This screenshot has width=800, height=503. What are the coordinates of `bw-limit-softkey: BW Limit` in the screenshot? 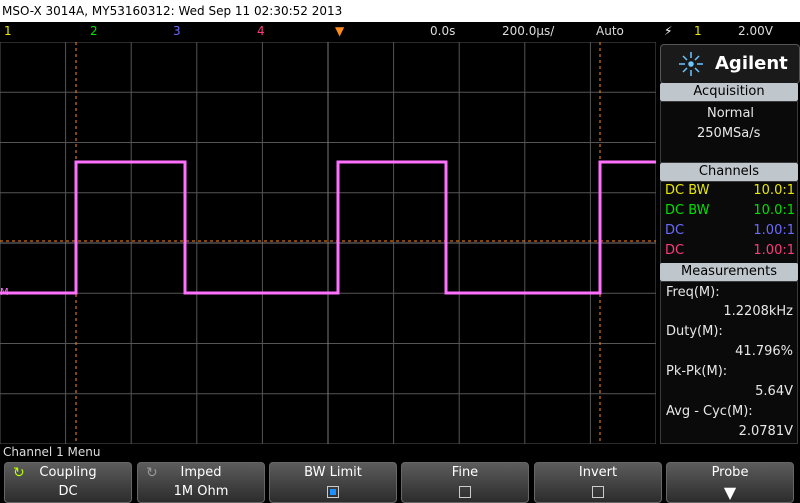 It's located at (333, 482).